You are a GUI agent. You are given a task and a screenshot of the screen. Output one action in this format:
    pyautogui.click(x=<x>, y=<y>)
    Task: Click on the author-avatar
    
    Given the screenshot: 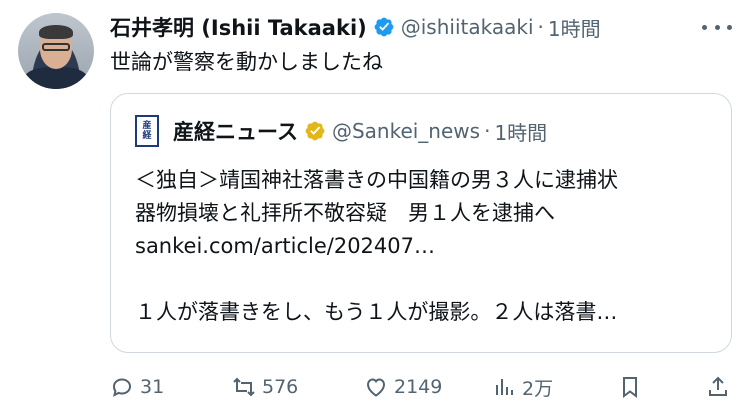 What is the action you would take?
    pyautogui.click(x=56, y=51)
    